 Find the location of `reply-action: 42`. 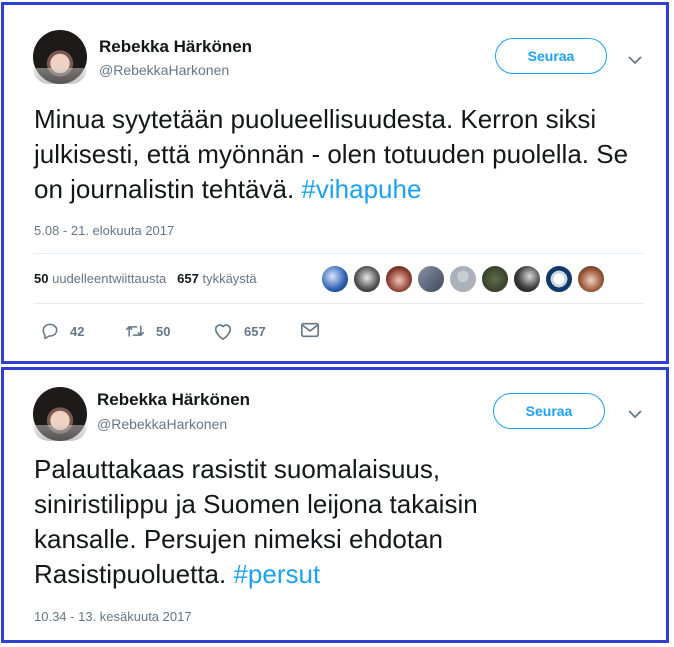

reply-action: 42 is located at coordinates (62, 331).